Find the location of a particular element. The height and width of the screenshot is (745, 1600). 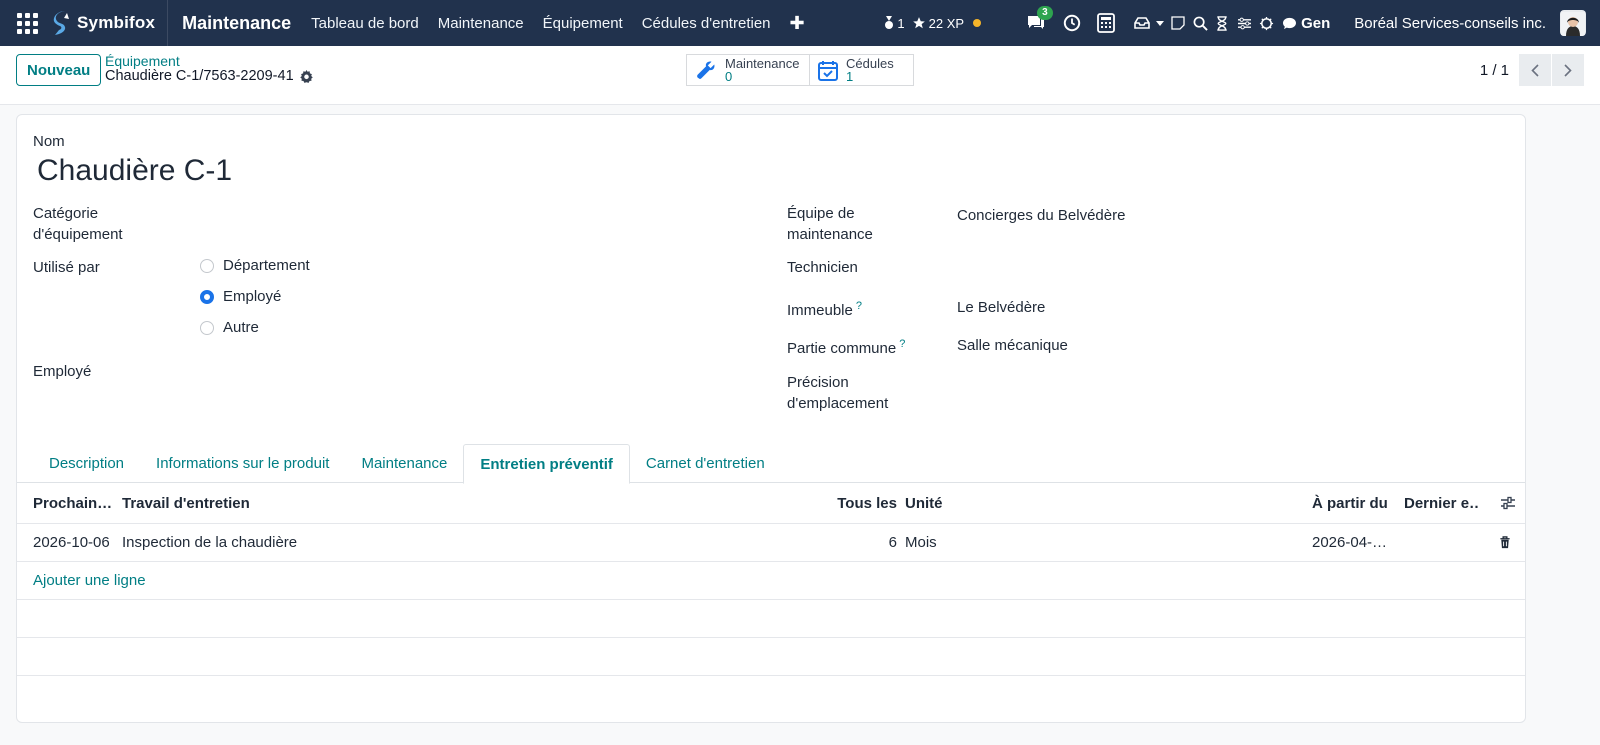

user-avatar is located at coordinates (1573, 23).